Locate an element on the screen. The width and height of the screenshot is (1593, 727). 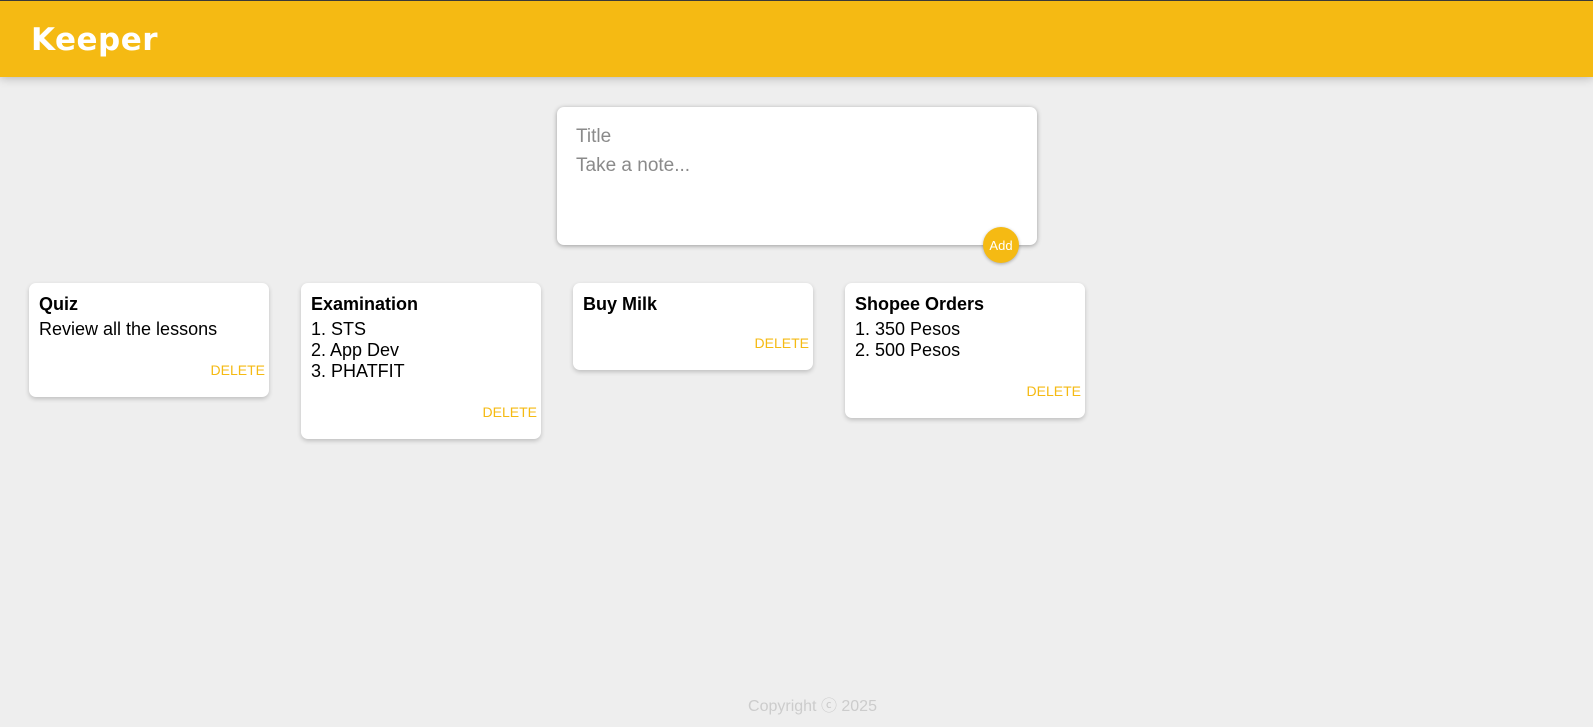
note-title: Buy Milk is located at coordinates (620, 304).